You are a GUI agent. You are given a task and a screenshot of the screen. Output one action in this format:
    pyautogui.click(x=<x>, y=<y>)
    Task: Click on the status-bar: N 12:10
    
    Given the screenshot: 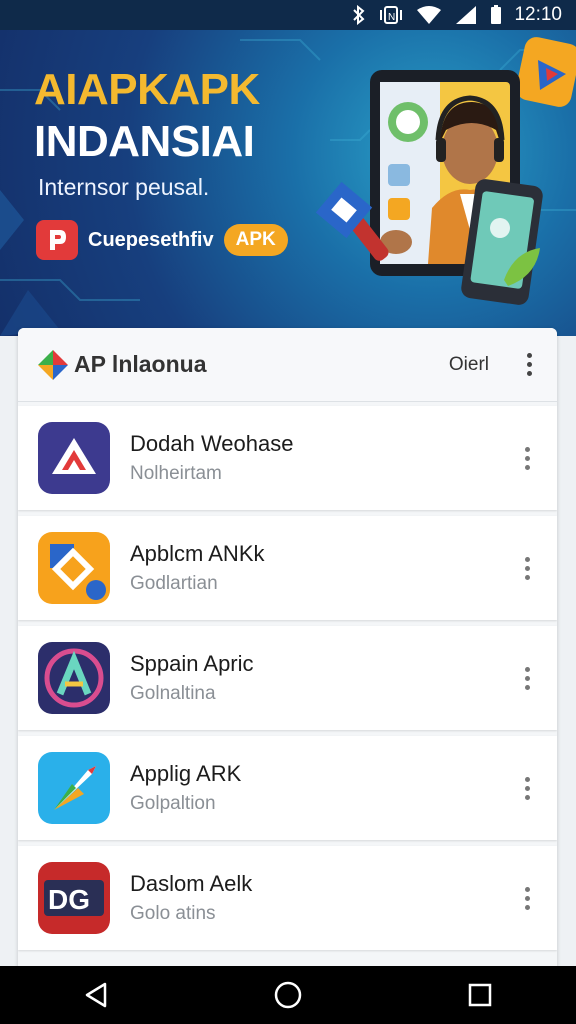 What is the action you would take?
    pyautogui.click(x=288, y=15)
    